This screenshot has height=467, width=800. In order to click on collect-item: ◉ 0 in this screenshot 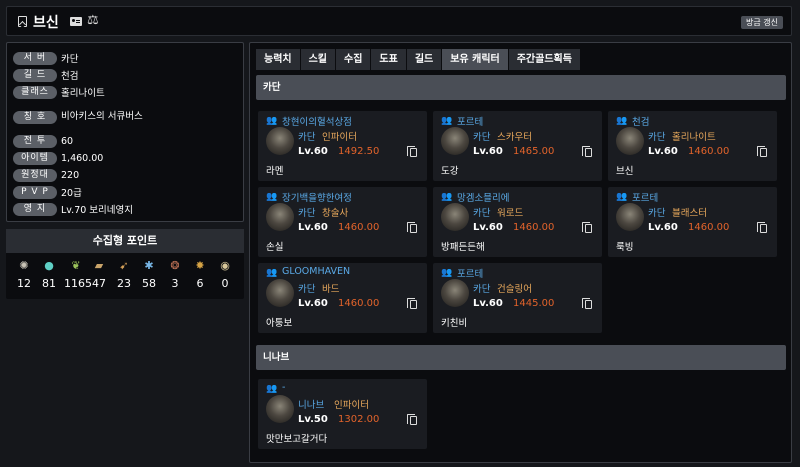, I will do `click(225, 274)`.